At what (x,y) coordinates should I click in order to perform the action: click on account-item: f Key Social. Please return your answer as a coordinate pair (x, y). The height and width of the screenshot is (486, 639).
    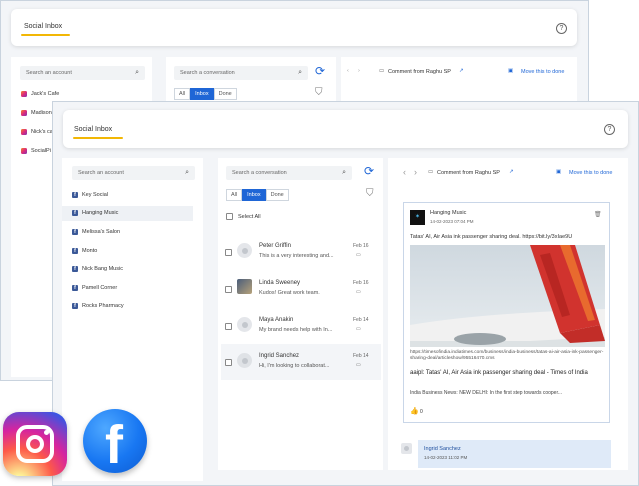
    Looking at the image, I should click on (90, 195).